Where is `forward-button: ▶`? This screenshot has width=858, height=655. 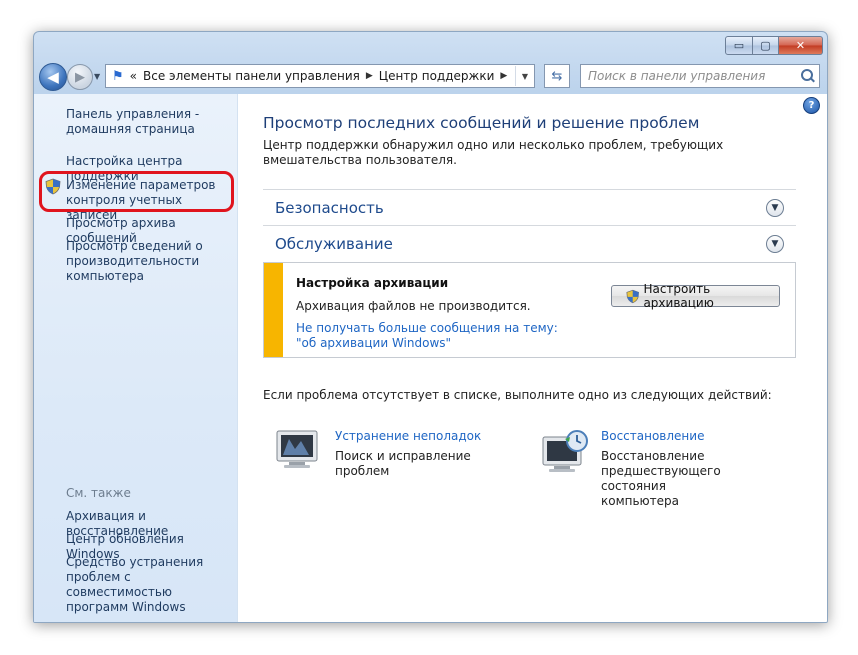 forward-button: ▶ is located at coordinates (80, 77).